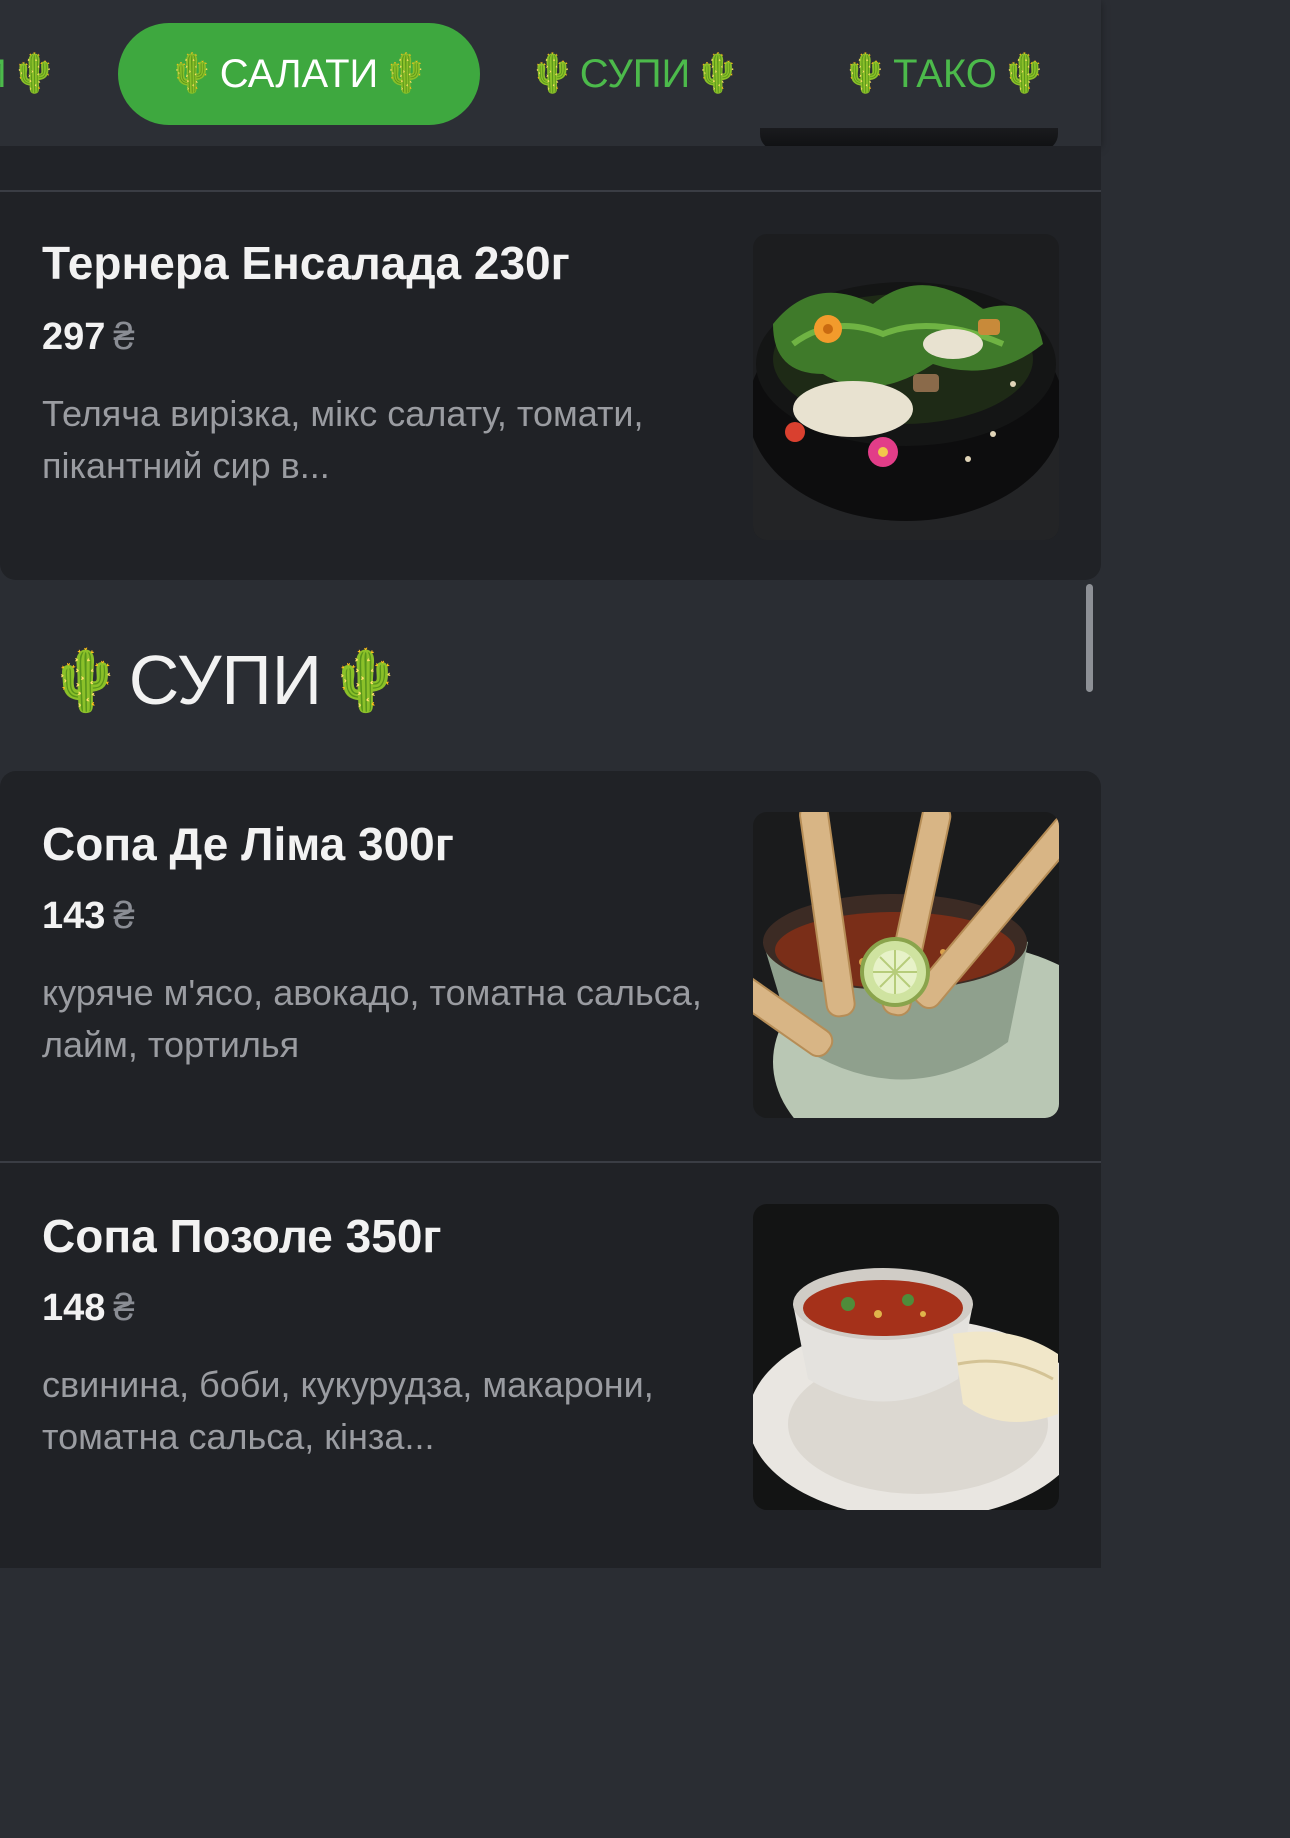 The width and height of the screenshot is (1290, 1838). I want to click on tab-previous: И 🌵, so click(39, 74).